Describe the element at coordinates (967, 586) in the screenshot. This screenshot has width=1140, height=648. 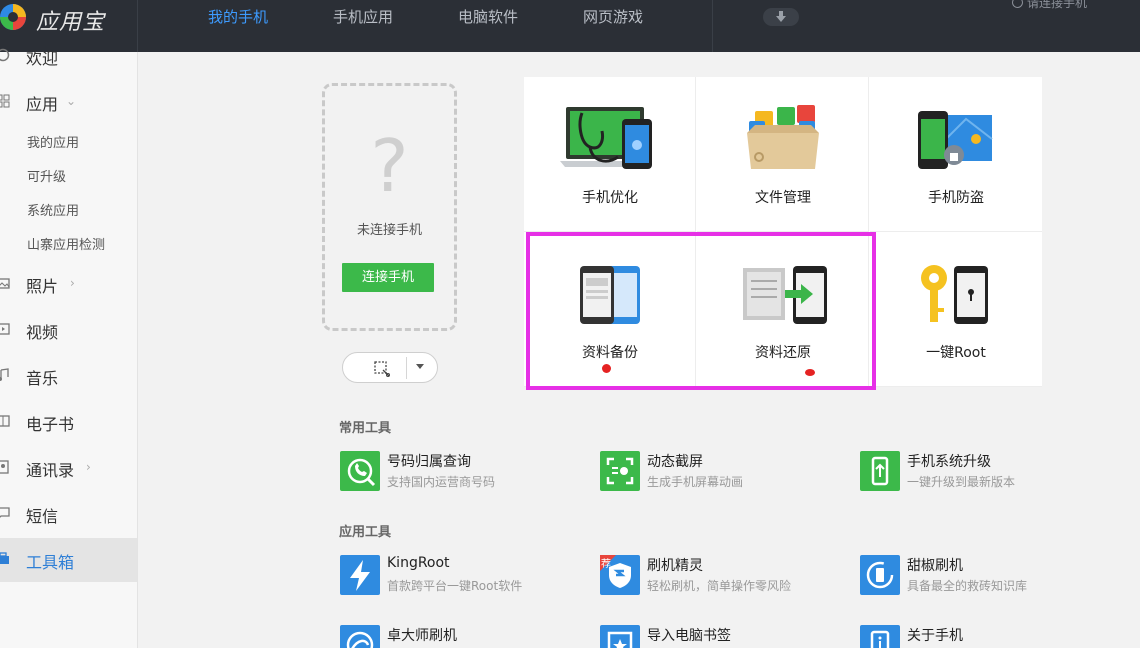
I see `tool-desc: 具备最全的救砖知识库` at that location.